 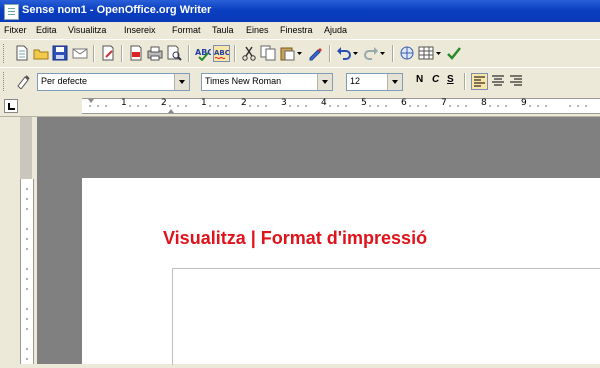 I want to click on menu-insereix: Insereix, so click(x=140, y=30).